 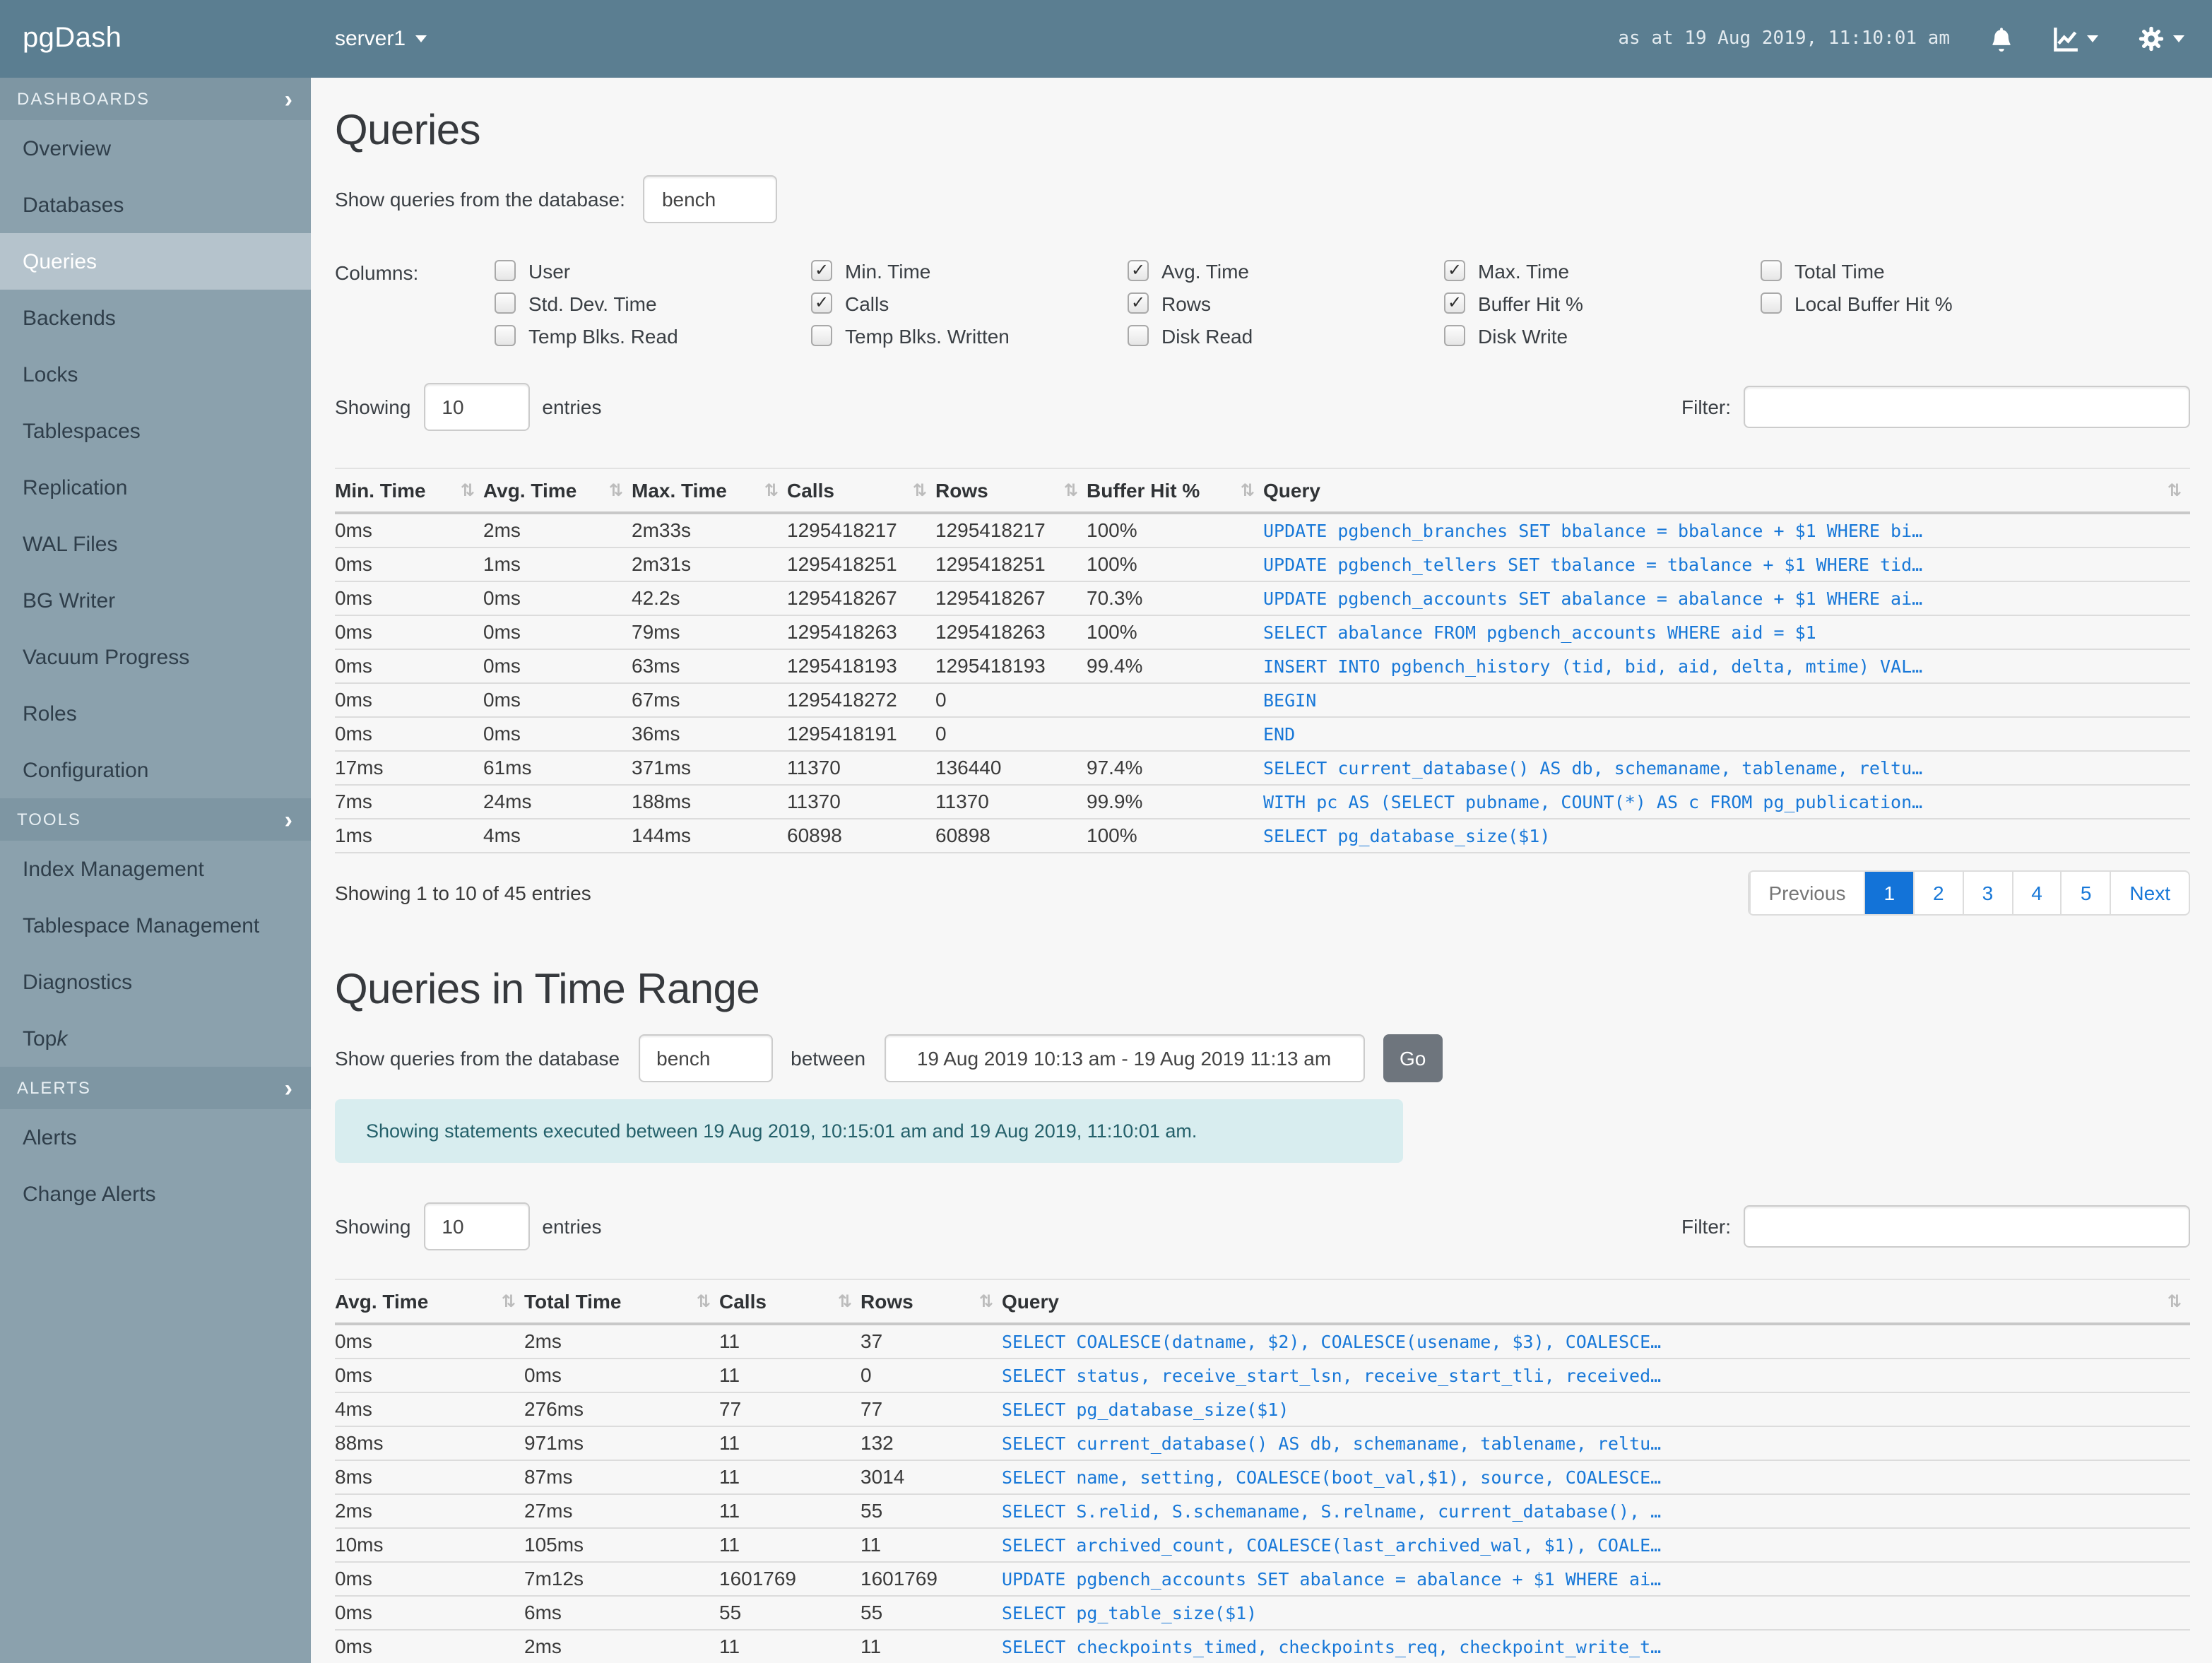 What do you see at coordinates (155, 657) in the screenshot?
I see `sidebar-item: Vacuum Progress` at bounding box center [155, 657].